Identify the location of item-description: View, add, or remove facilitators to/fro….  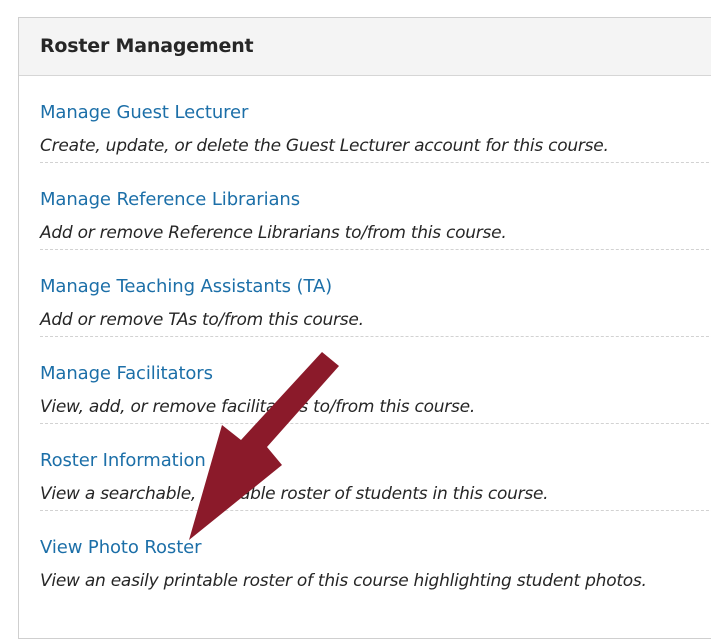
(257, 407).